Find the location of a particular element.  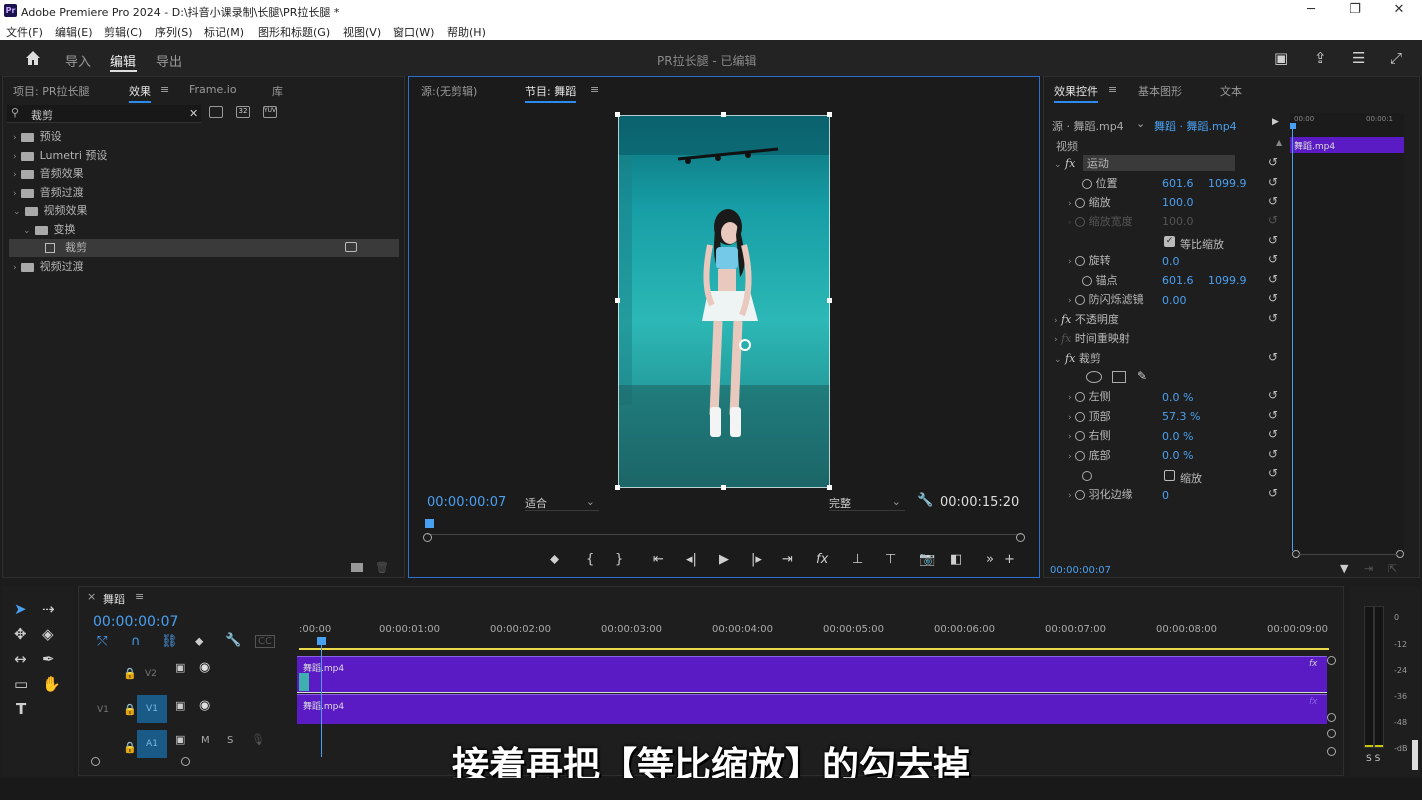

v1-track-label: V1 is located at coordinates (152, 709).